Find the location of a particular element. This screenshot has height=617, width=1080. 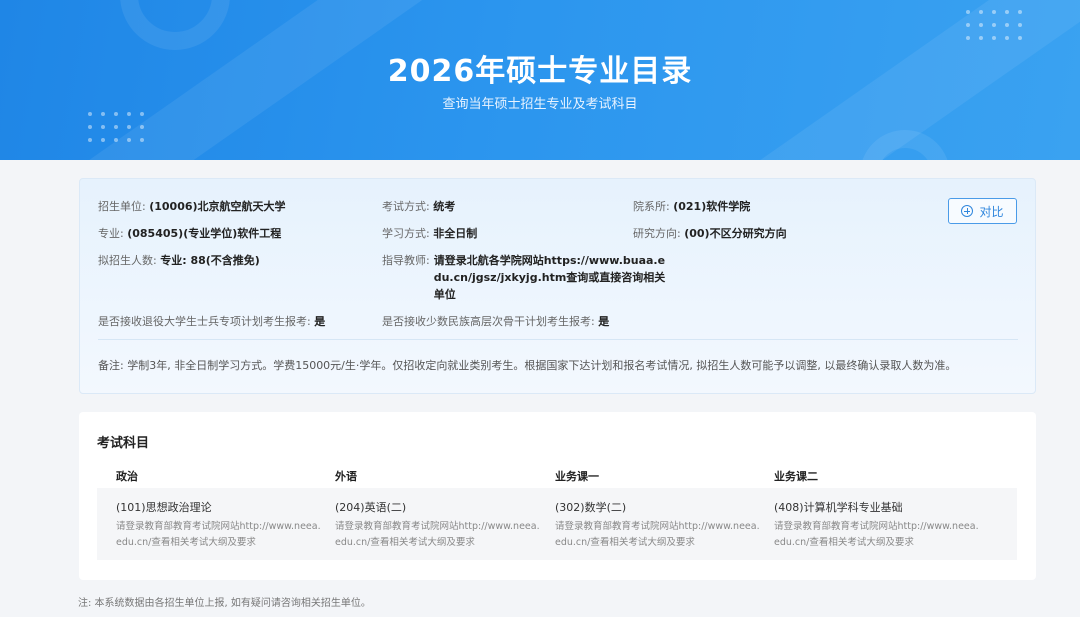

column-header-politics: 政治 is located at coordinates (127, 476).